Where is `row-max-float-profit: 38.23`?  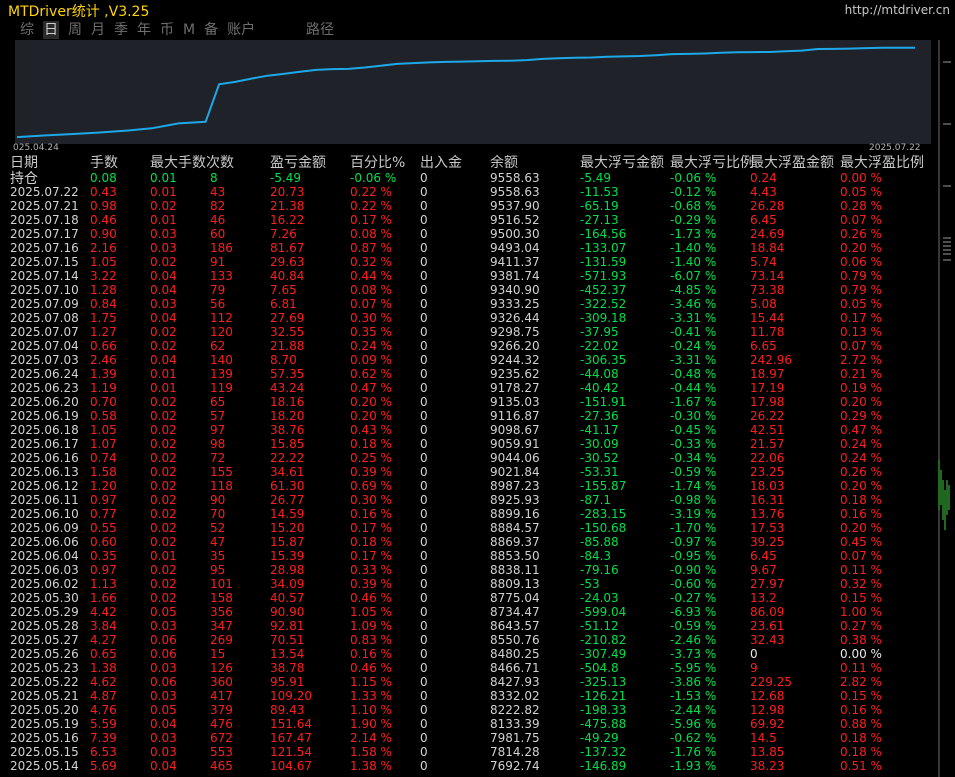 row-max-float-profit: 38.23 is located at coordinates (767, 766).